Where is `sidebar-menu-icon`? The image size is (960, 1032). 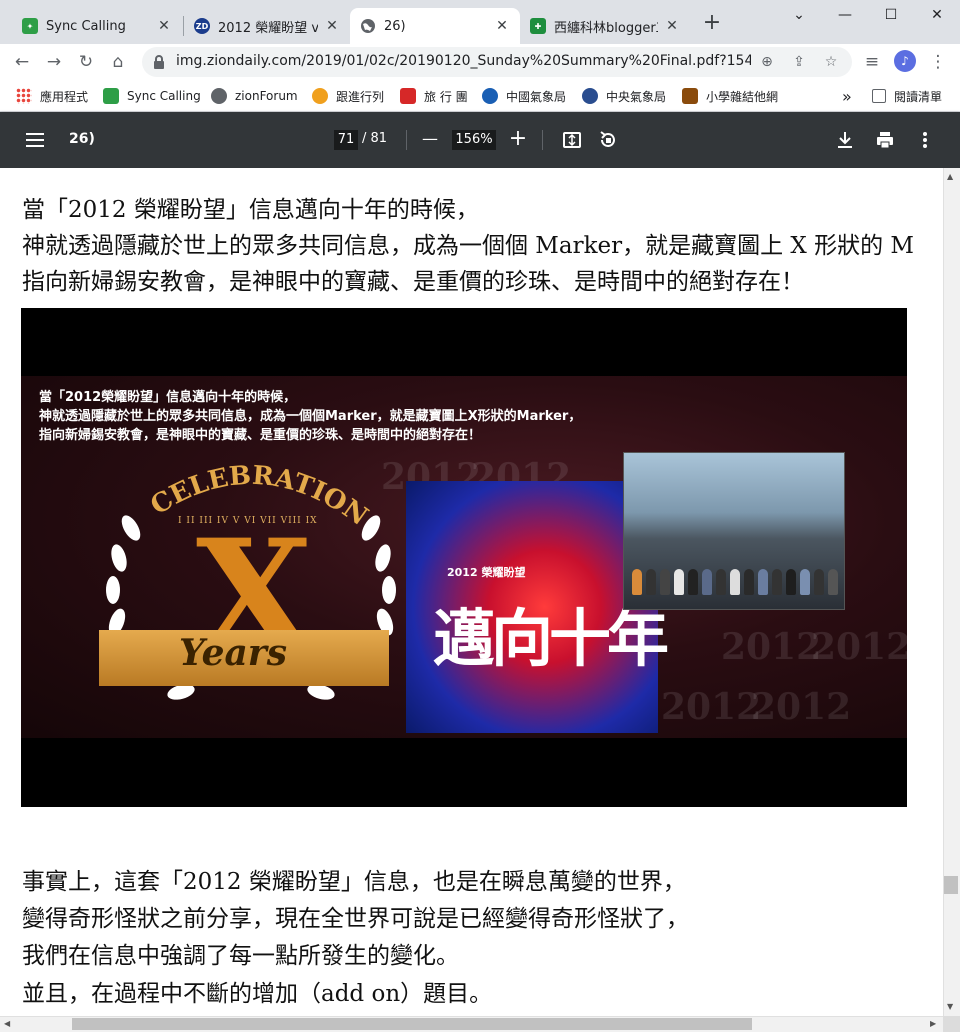 sidebar-menu-icon is located at coordinates (35, 140).